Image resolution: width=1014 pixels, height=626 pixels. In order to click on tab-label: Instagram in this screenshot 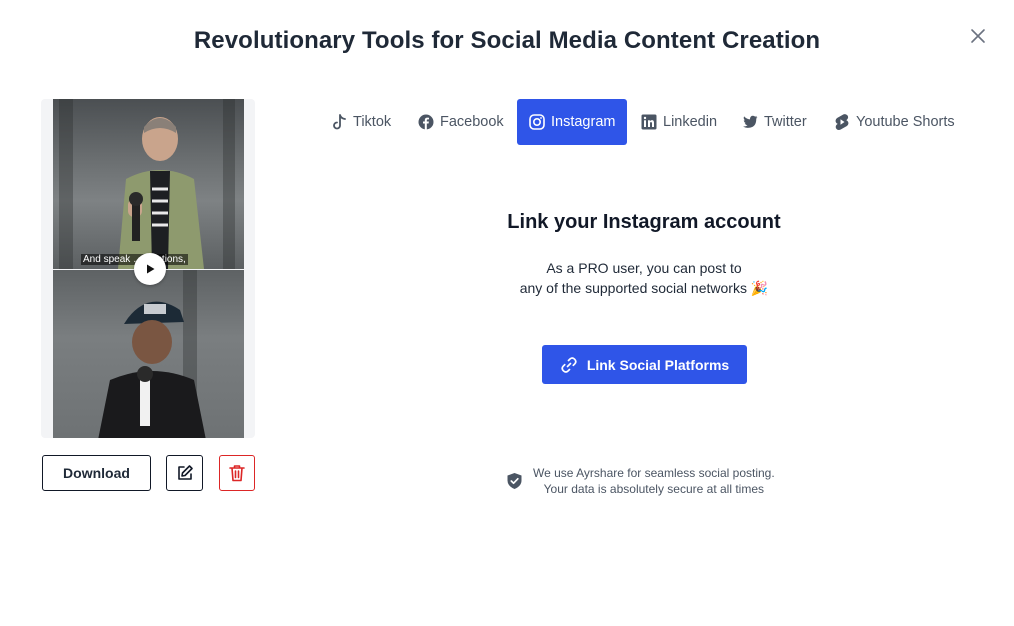, I will do `click(583, 122)`.